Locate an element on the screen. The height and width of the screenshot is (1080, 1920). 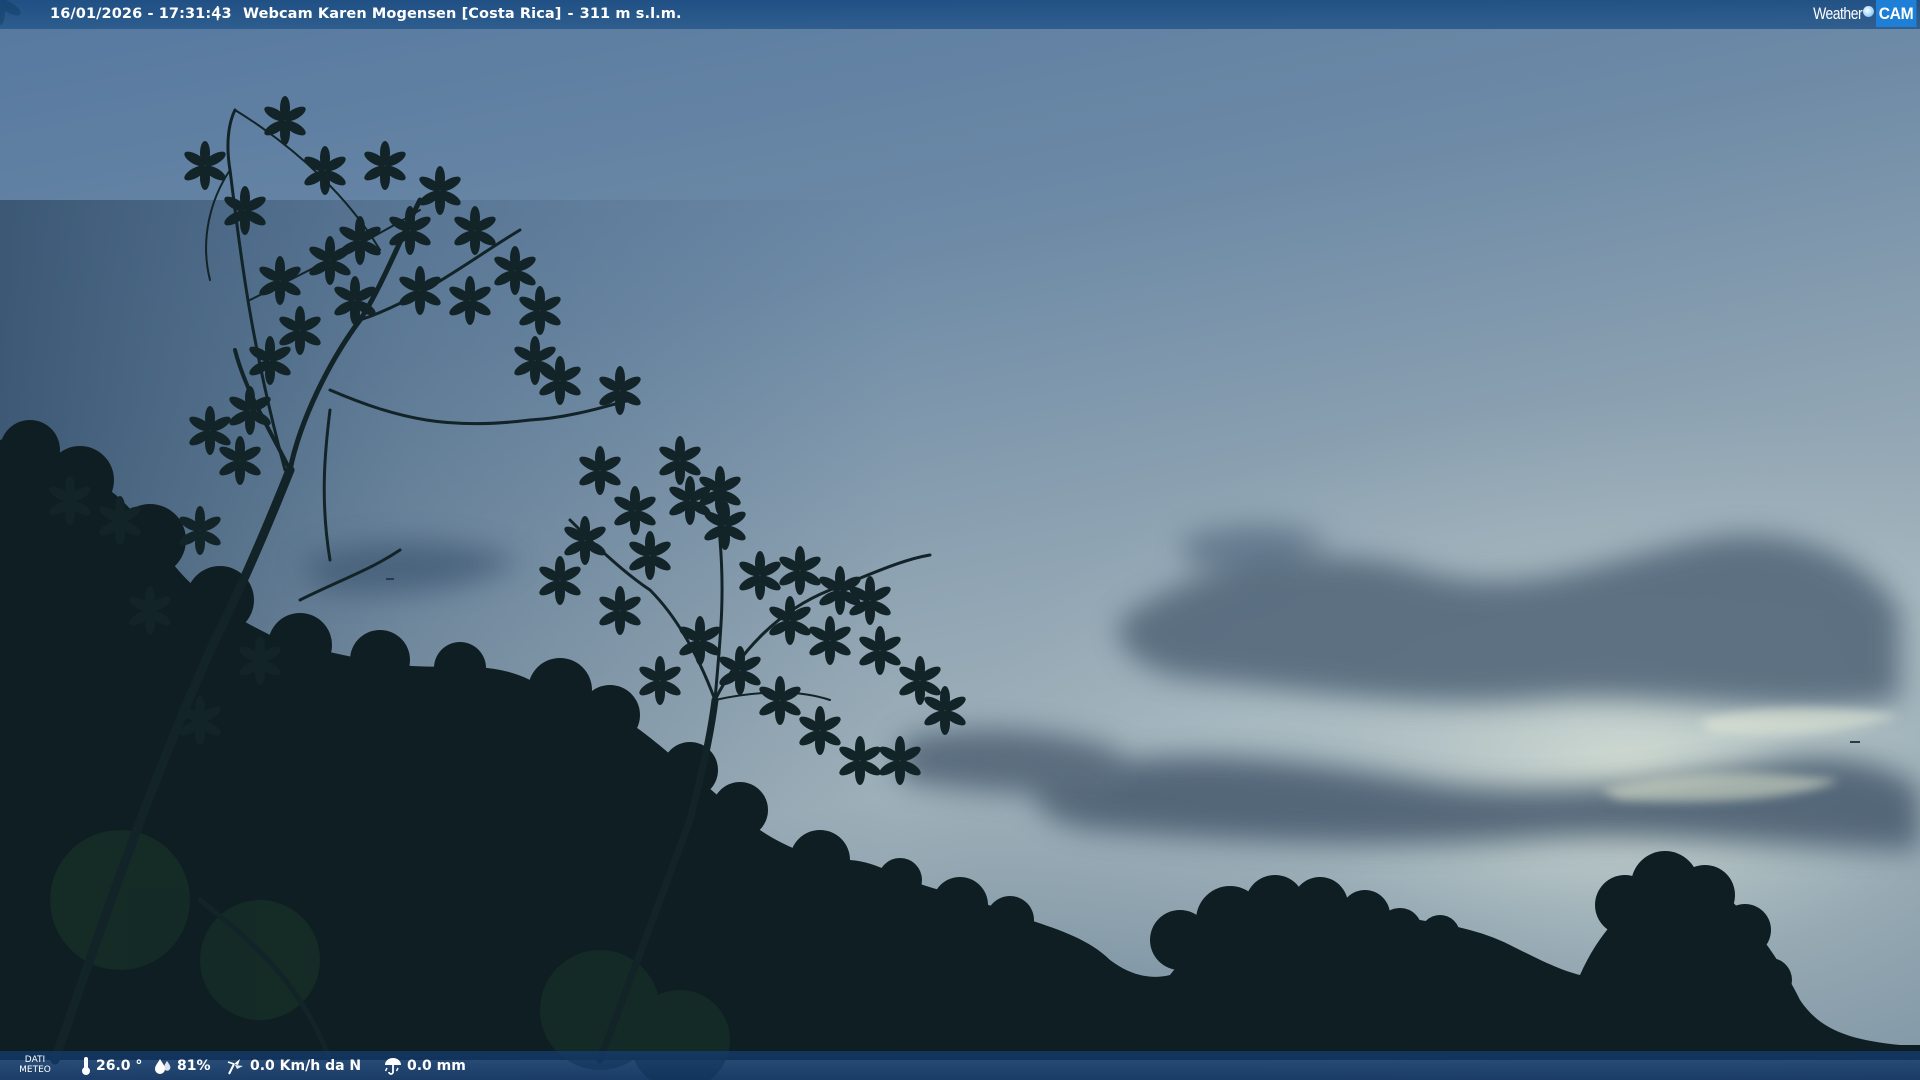
temperature-value: 26.0 ° is located at coordinates (119, 1066).